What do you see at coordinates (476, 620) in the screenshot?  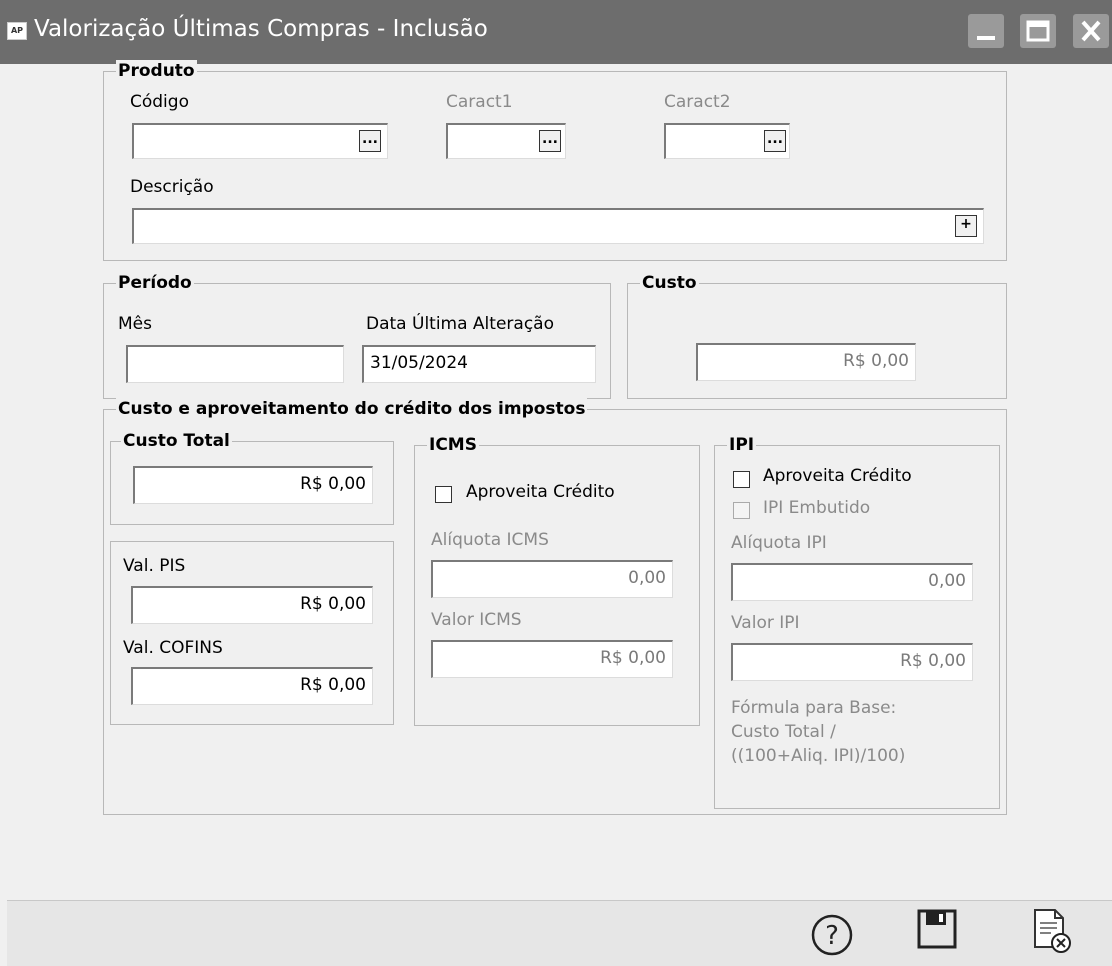 I see `valor-icms-label: Valor ICMS` at bounding box center [476, 620].